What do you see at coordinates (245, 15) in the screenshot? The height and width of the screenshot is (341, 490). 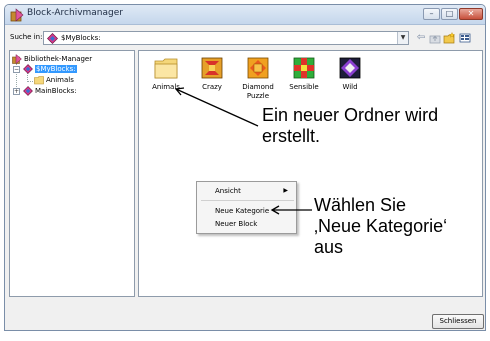 I see `title-bar: Block-Archivmanager – □ ✕` at bounding box center [245, 15].